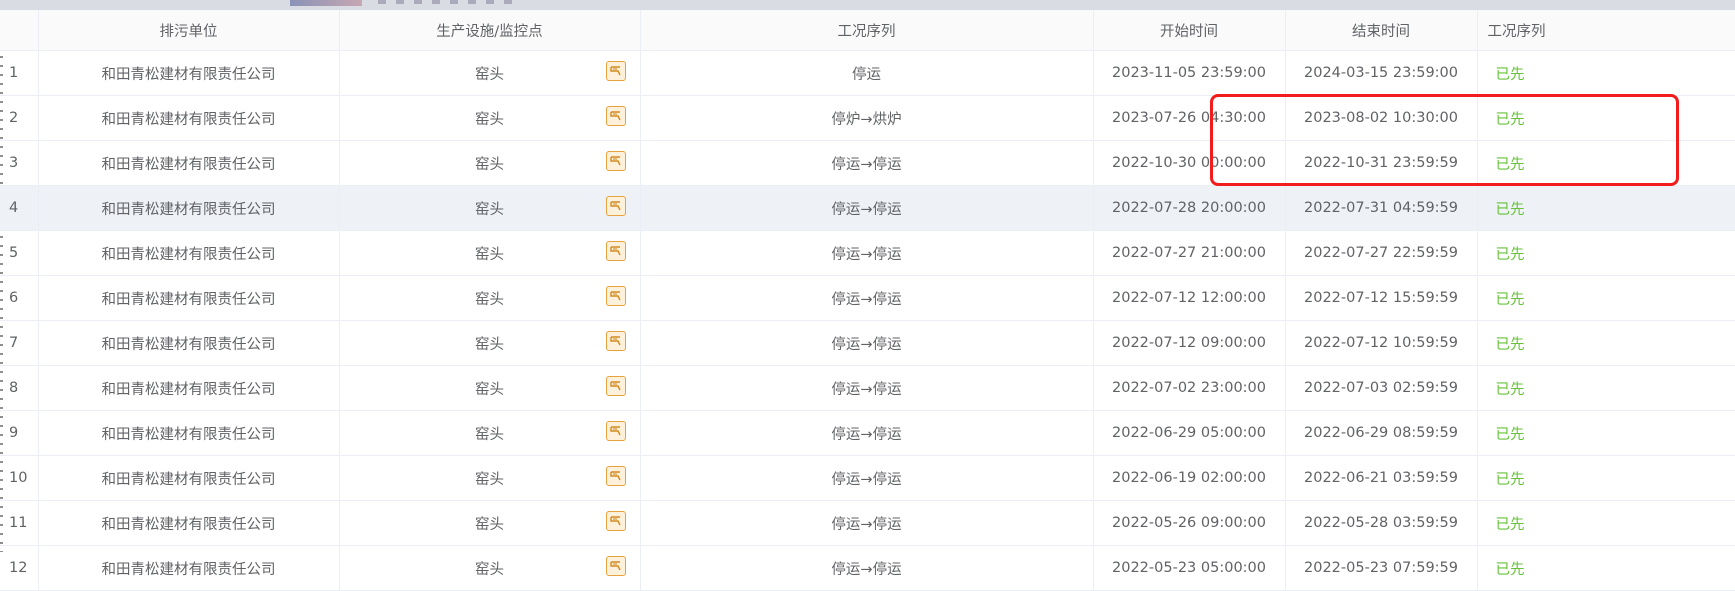 This screenshot has height=591, width=1735. Describe the element at coordinates (1189, 478) in the screenshot. I see `start-time-cell: 2022-06-19 02:00:00` at that location.